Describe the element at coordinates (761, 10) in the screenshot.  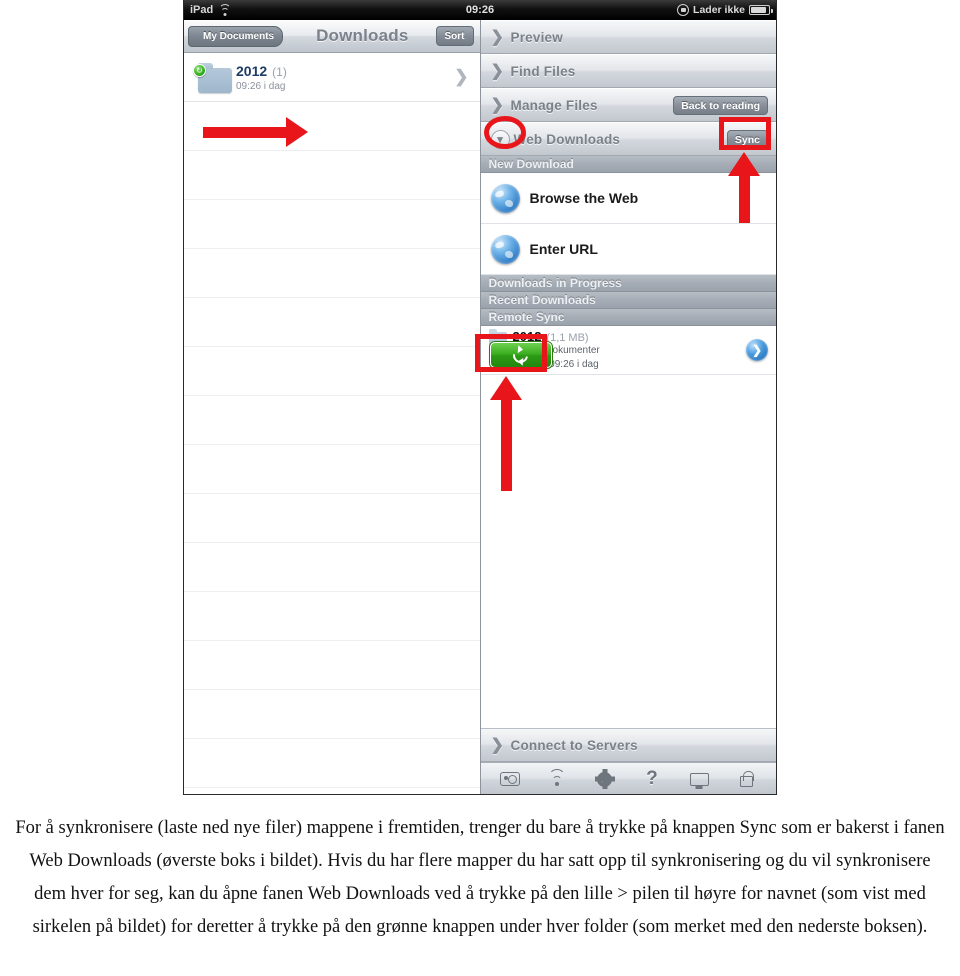
I see `battery-icon` at that location.